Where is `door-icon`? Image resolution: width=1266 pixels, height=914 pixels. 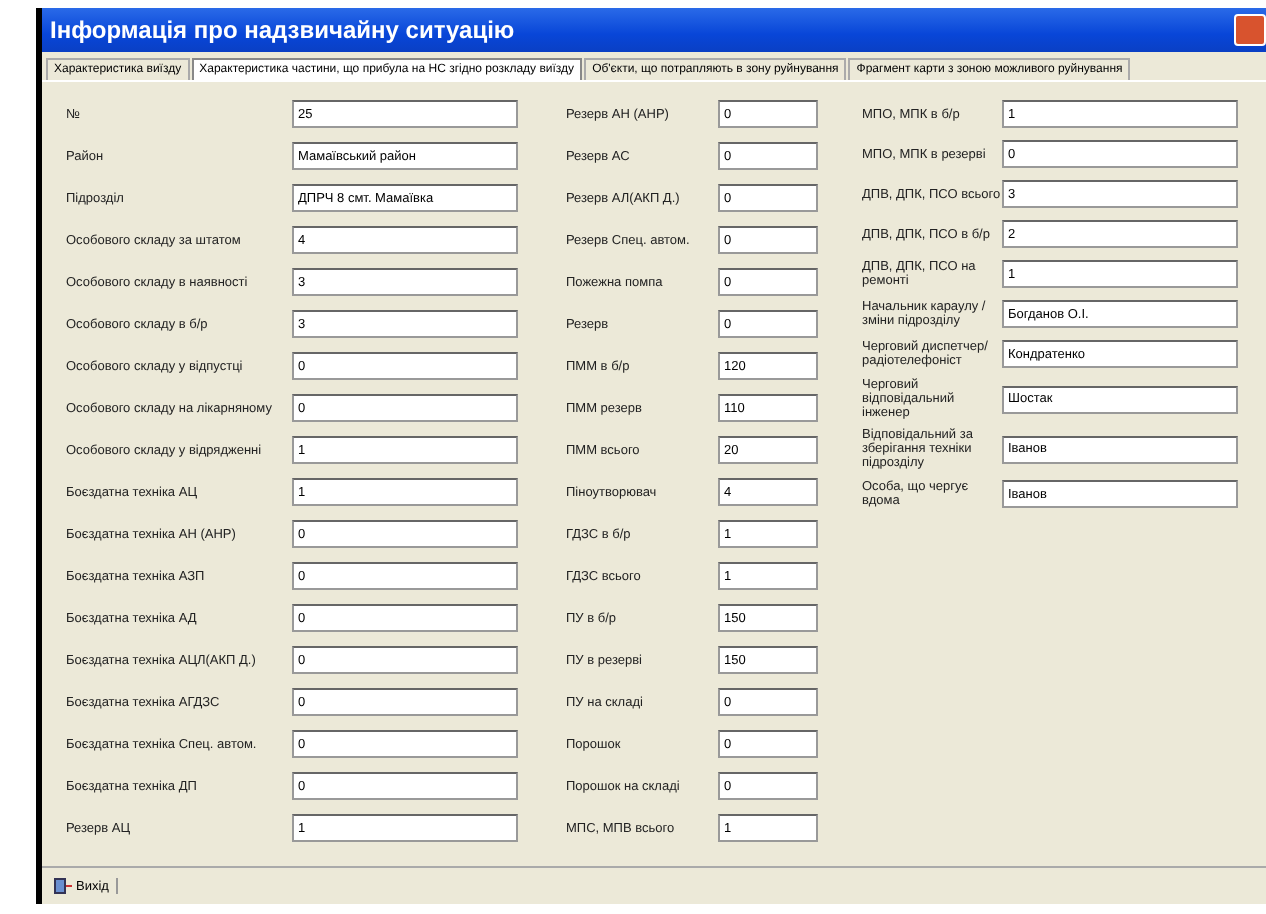 door-icon is located at coordinates (63, 886).